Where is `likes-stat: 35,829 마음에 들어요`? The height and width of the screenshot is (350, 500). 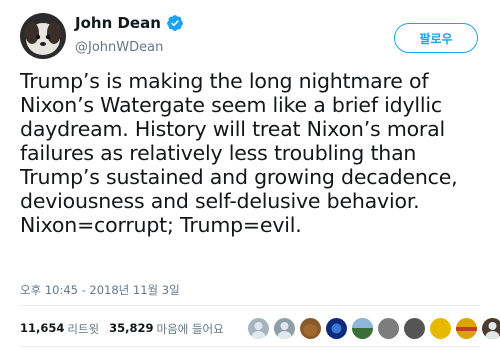
likes-stat: 35,829 마음에 들어요 is located at coordinates (166, 329).